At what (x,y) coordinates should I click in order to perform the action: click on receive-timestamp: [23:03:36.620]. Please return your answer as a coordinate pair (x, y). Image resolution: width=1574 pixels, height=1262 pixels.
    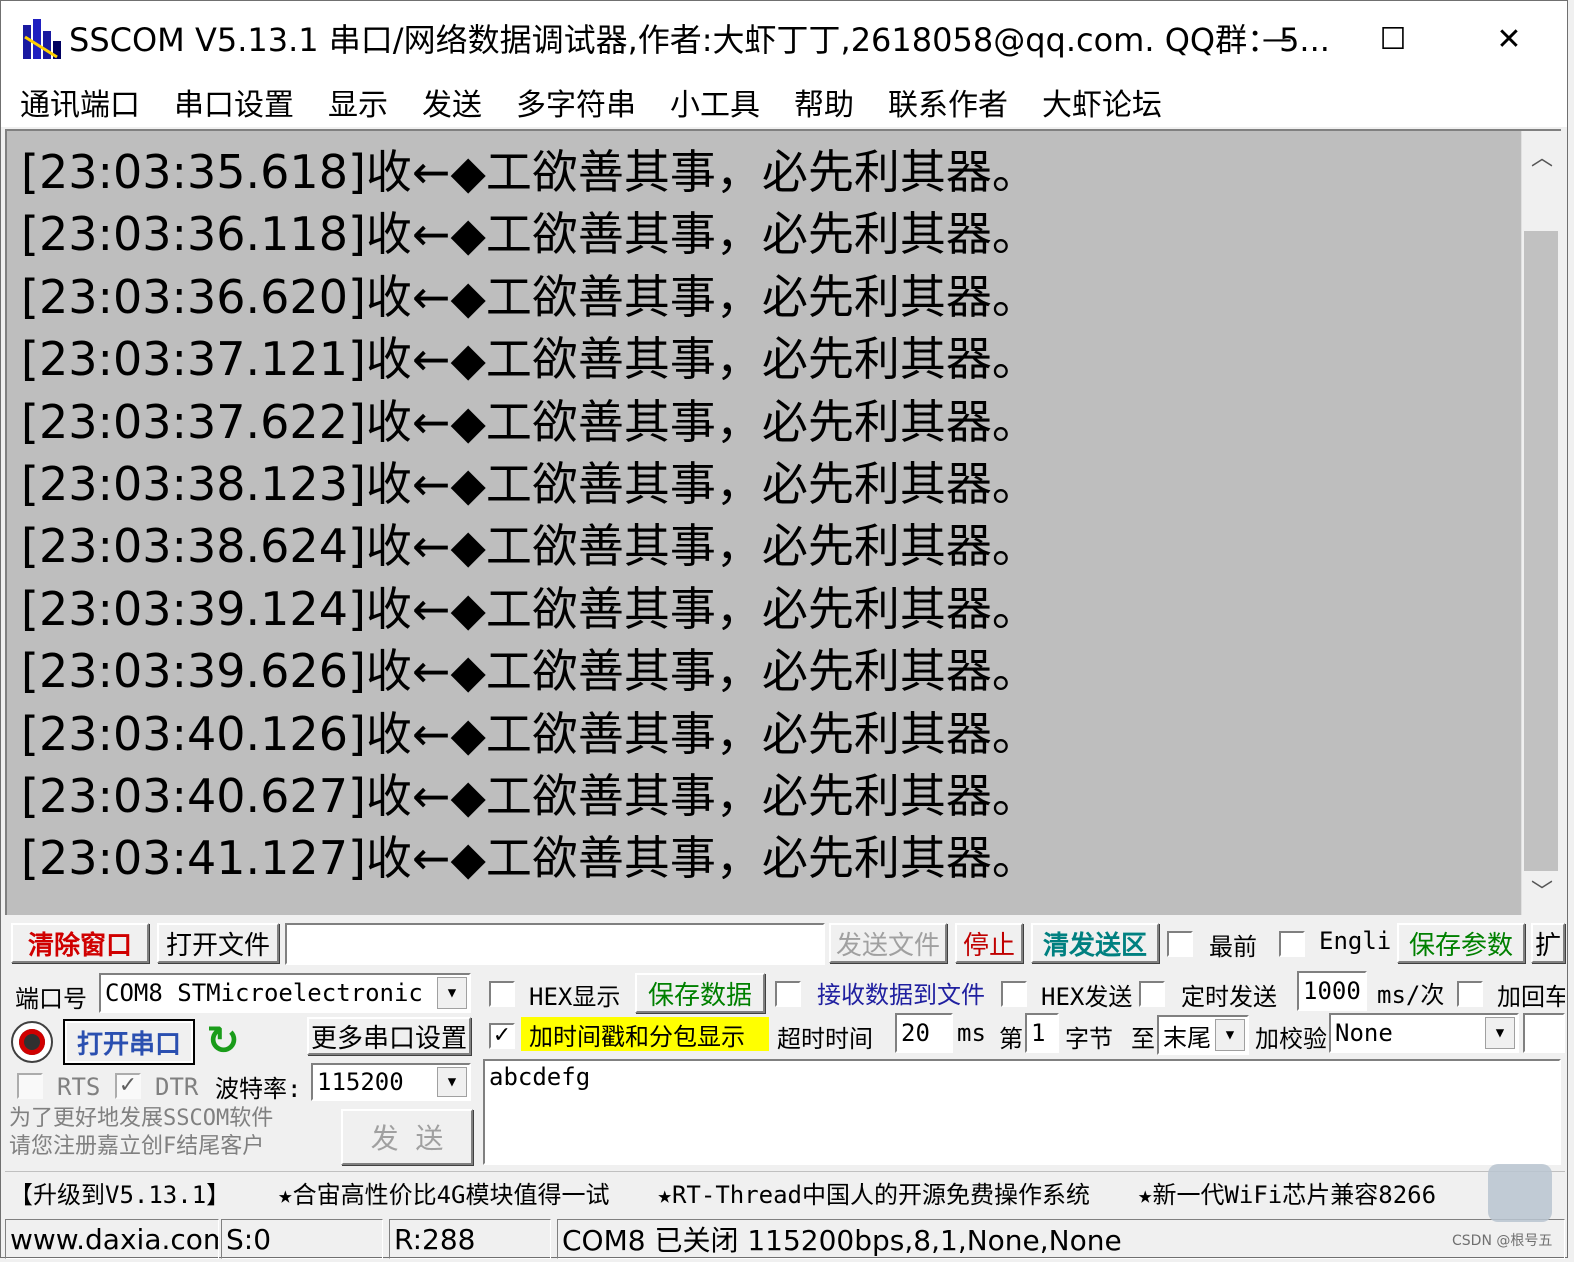
    Looking at the image, I should click on (193, 296).